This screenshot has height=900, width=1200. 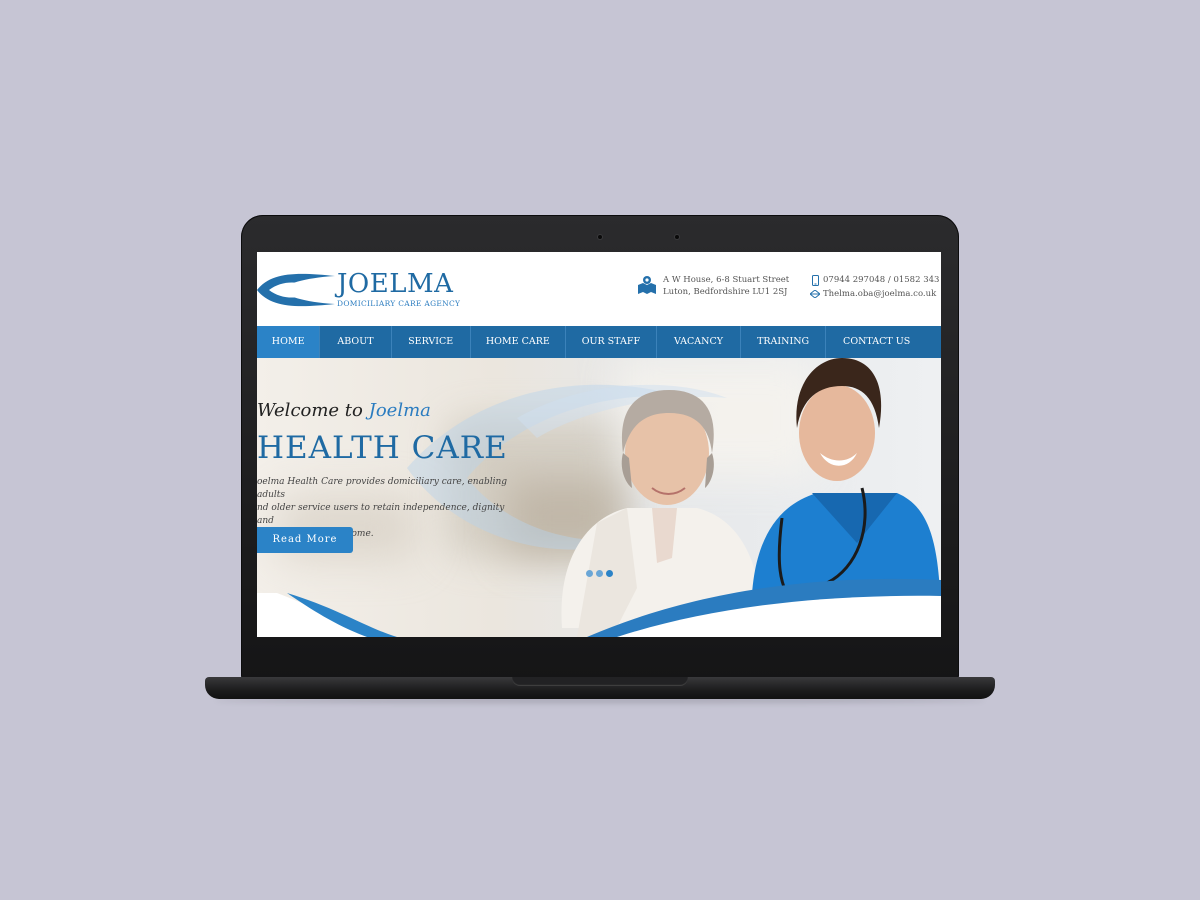 What do you see at coordinates (815, 294) in the screenshot?
I see `email-icon` at bounding box center [815, 294].